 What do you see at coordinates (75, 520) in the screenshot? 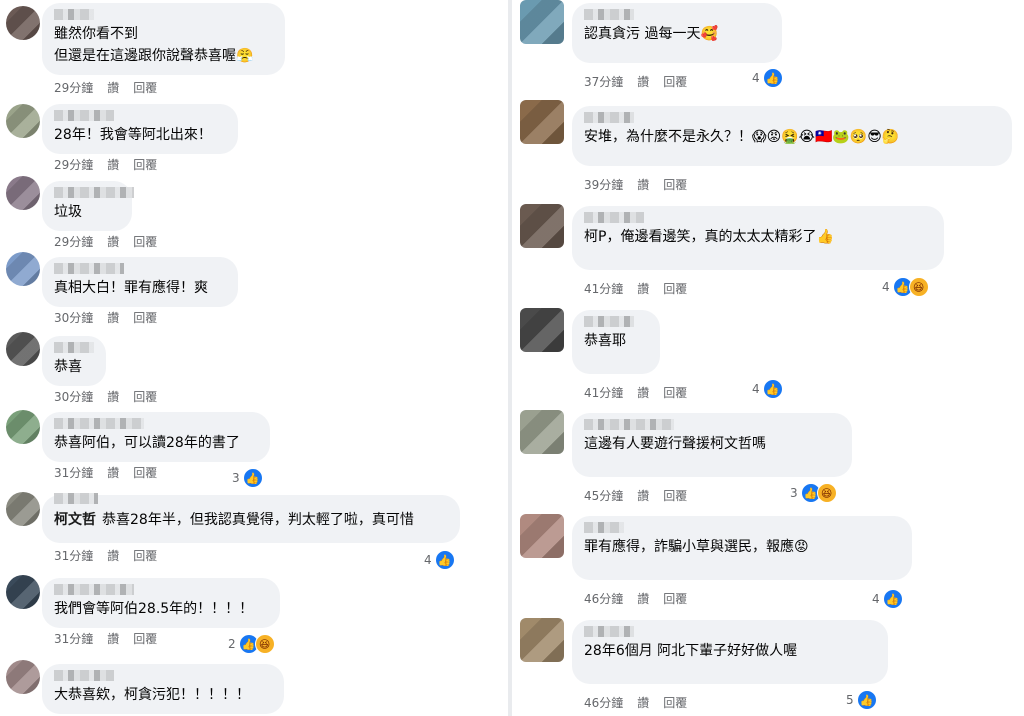
I see `author-name: 柯文哲` at bounding box center [75, 520].